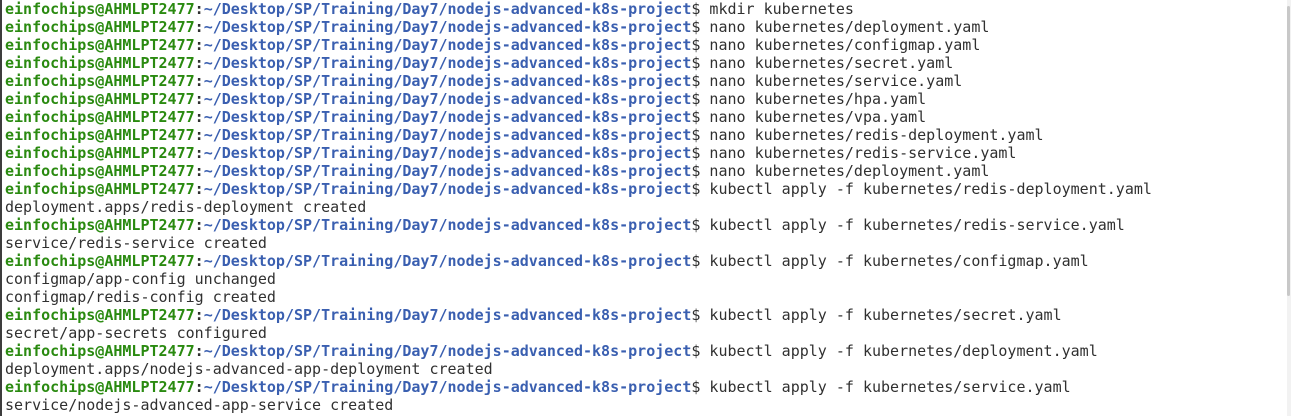 This screenshot has width=1291, height=416. I want to click on command-text: nano kubernetes/hpa.yaml, so click(813, 99).